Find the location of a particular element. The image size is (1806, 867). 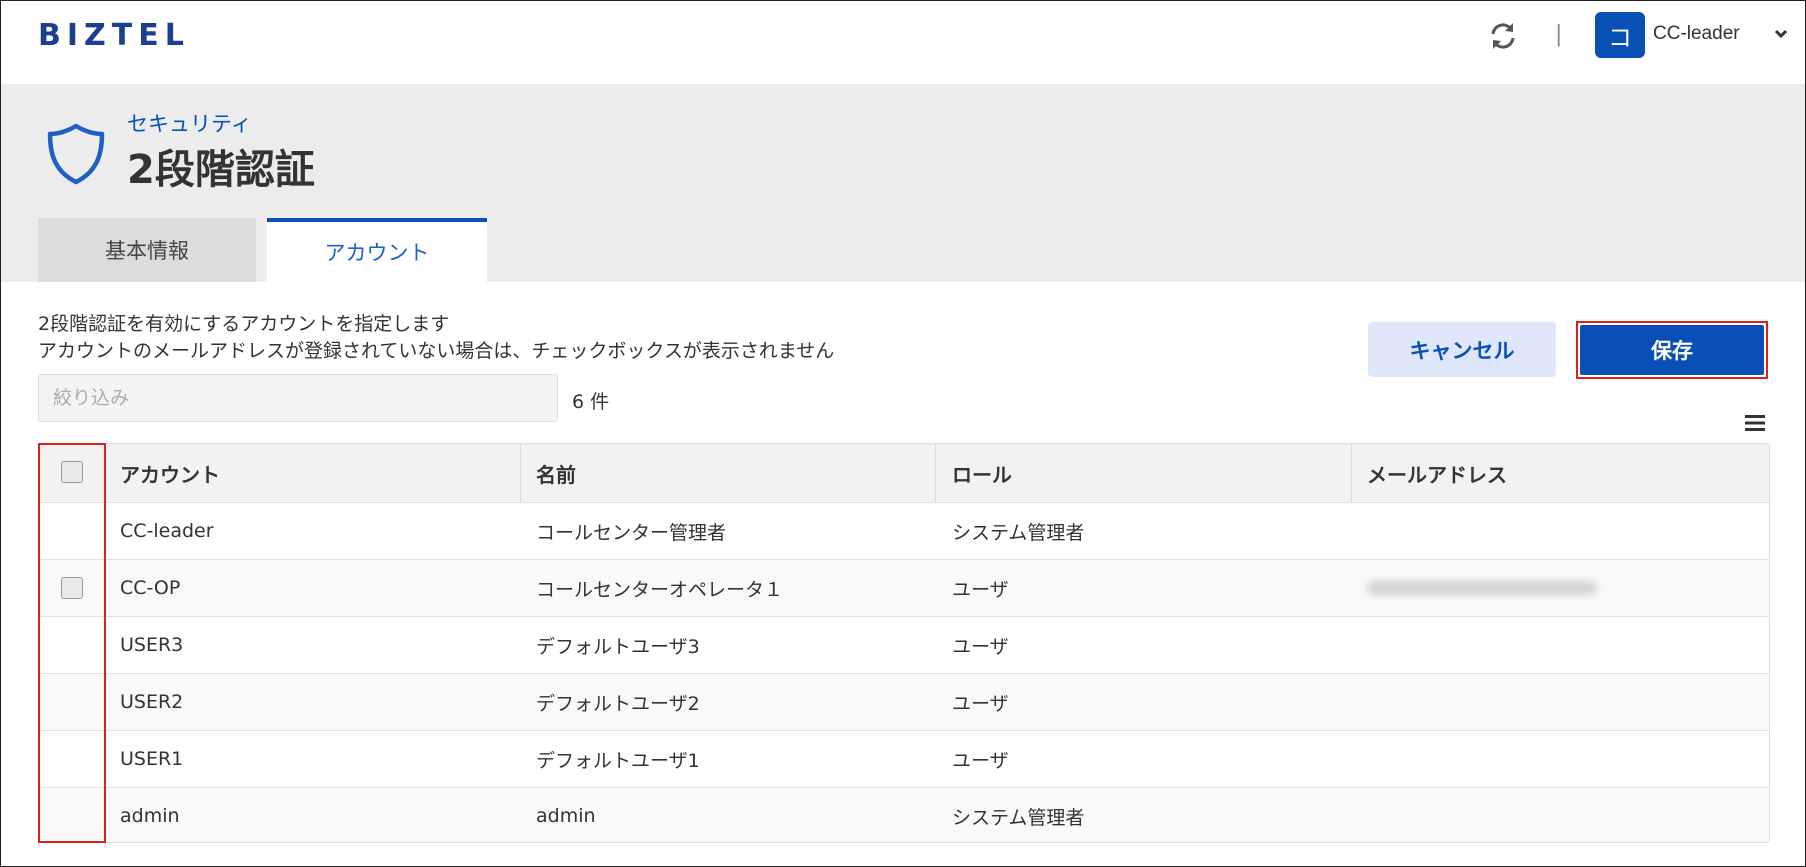

chevron-down-icon is located at coordinates (1781, 34).